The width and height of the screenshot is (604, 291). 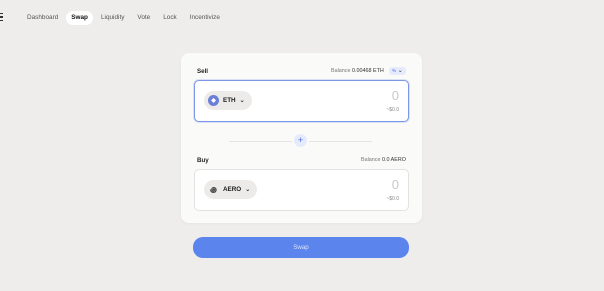 I want to click on sell-balance-label: Balance, so click(x=341, y=71).